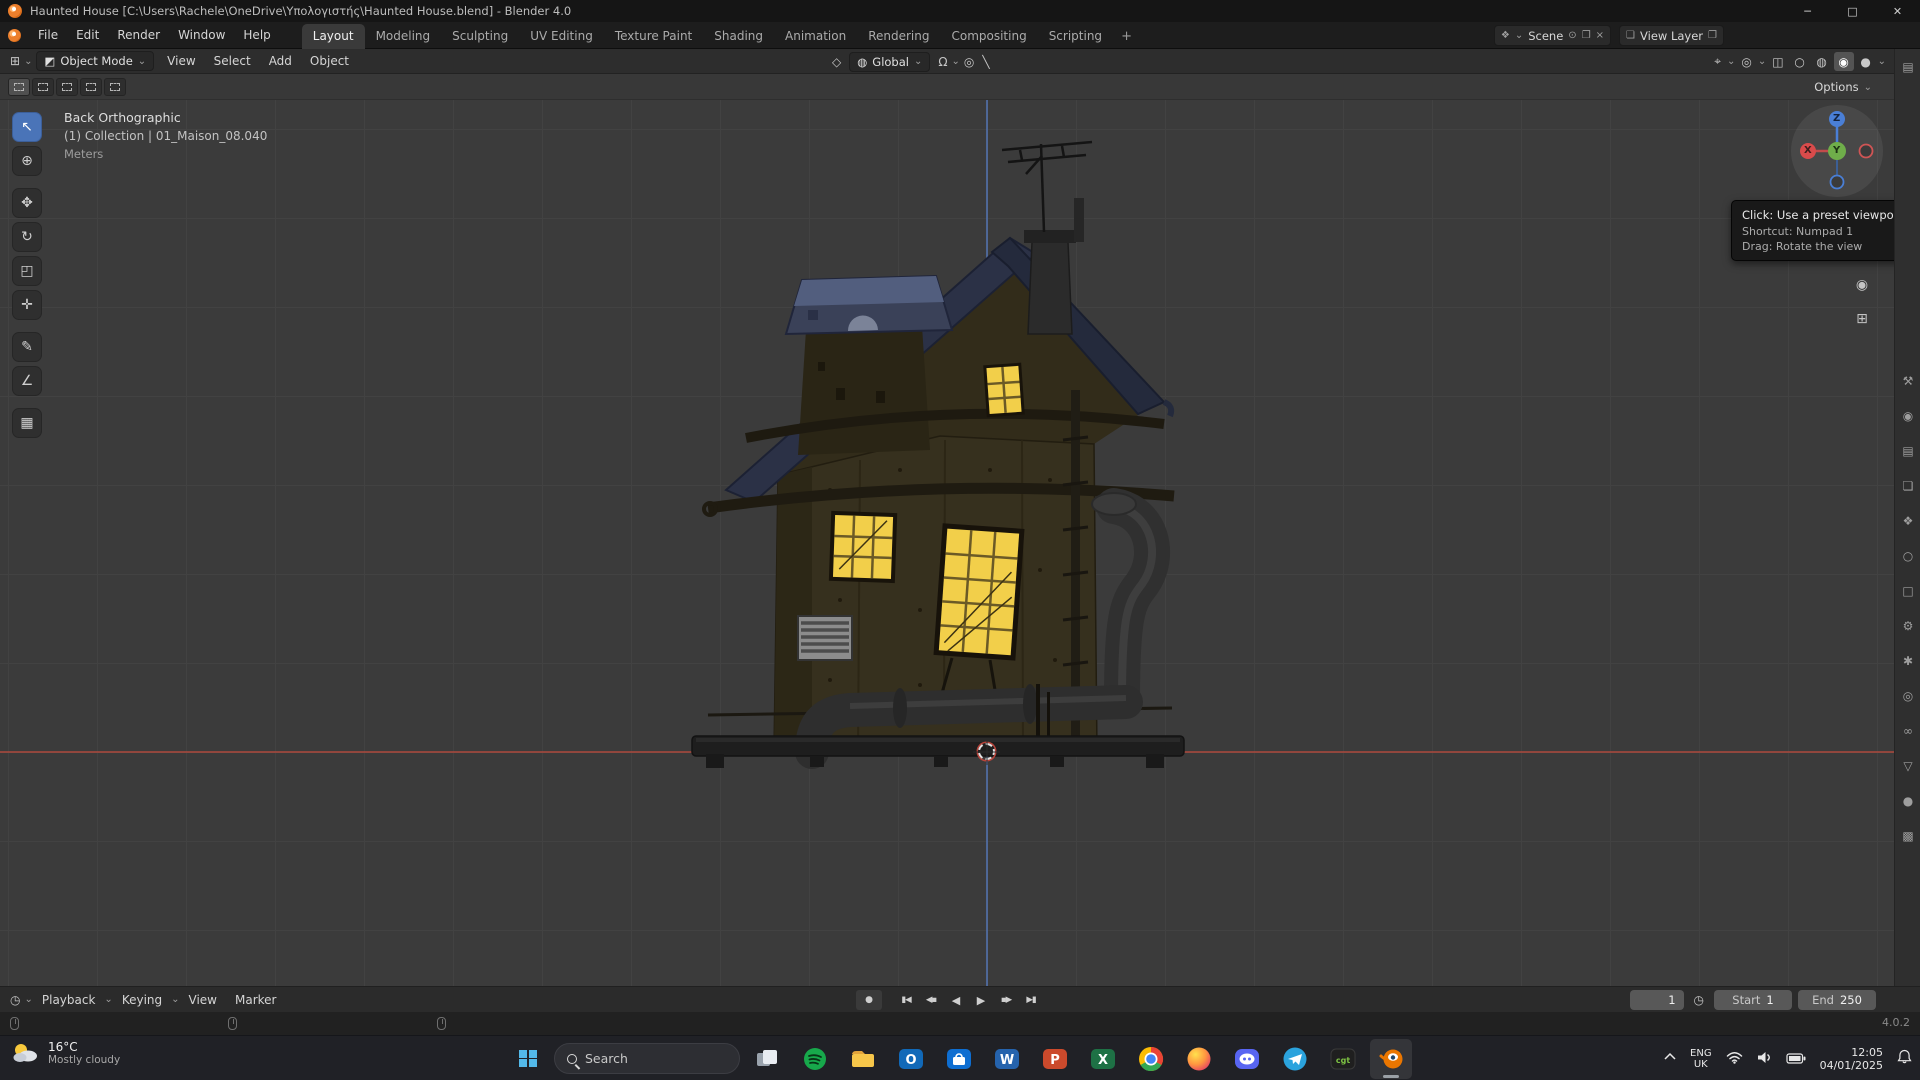 The image size is (1920, 1080). What do you see at coordinates (1837, 1000) in the screenshot?
I see `frame-end-field: End 250` at bounding box center [1837, 1000].